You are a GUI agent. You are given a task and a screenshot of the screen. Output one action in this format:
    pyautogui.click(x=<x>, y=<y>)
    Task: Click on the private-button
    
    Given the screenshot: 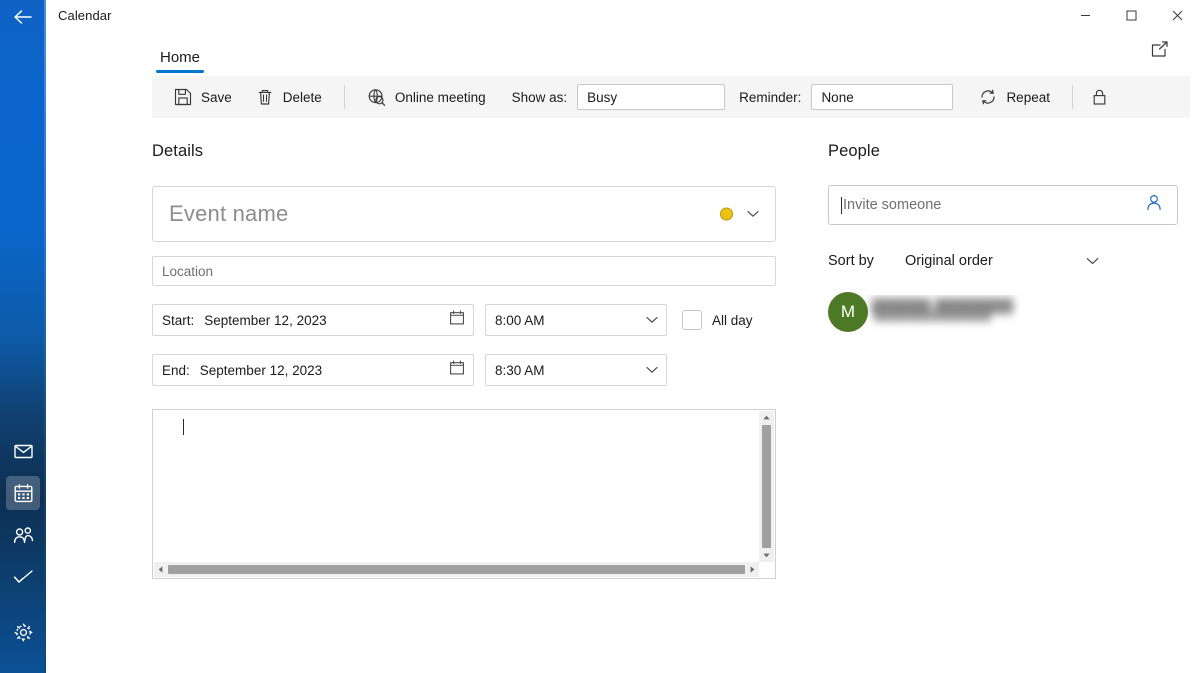 What is the action you would take?
    pyautogui.click(x=1100, y=97)
    